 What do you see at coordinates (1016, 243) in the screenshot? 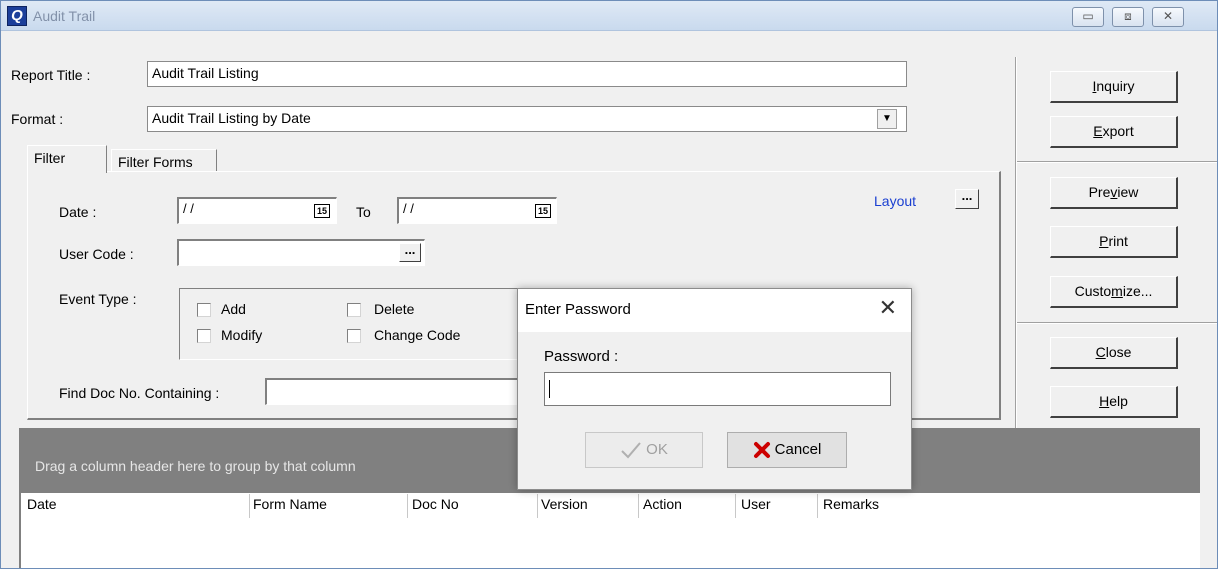
I see `vertical-separator` at bounding box center [1016, 243].